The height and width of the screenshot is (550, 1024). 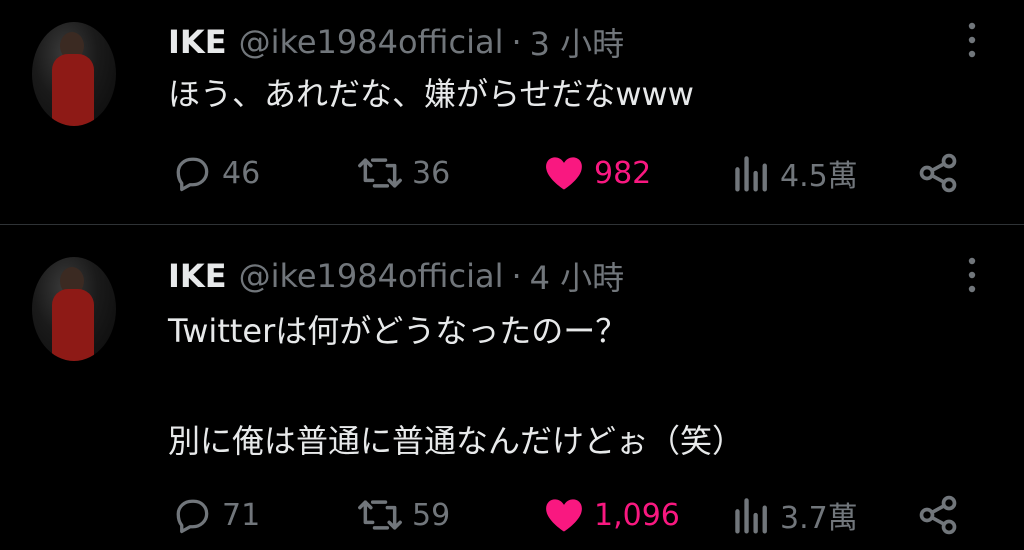 I want to click on tweet-actions: 46 36 982 4.5萬, so click(x=570, y=173).